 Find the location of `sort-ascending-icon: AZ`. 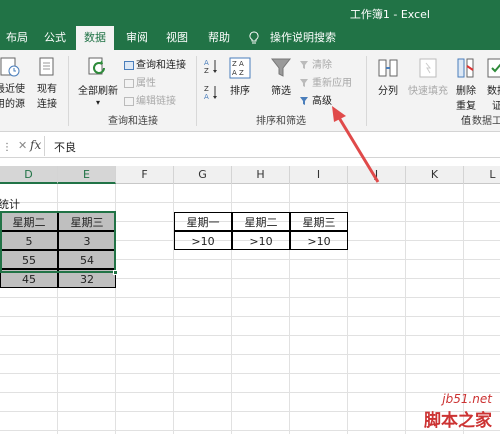

sort-ascending-icon: AZ is located at coordinates (210, 67).